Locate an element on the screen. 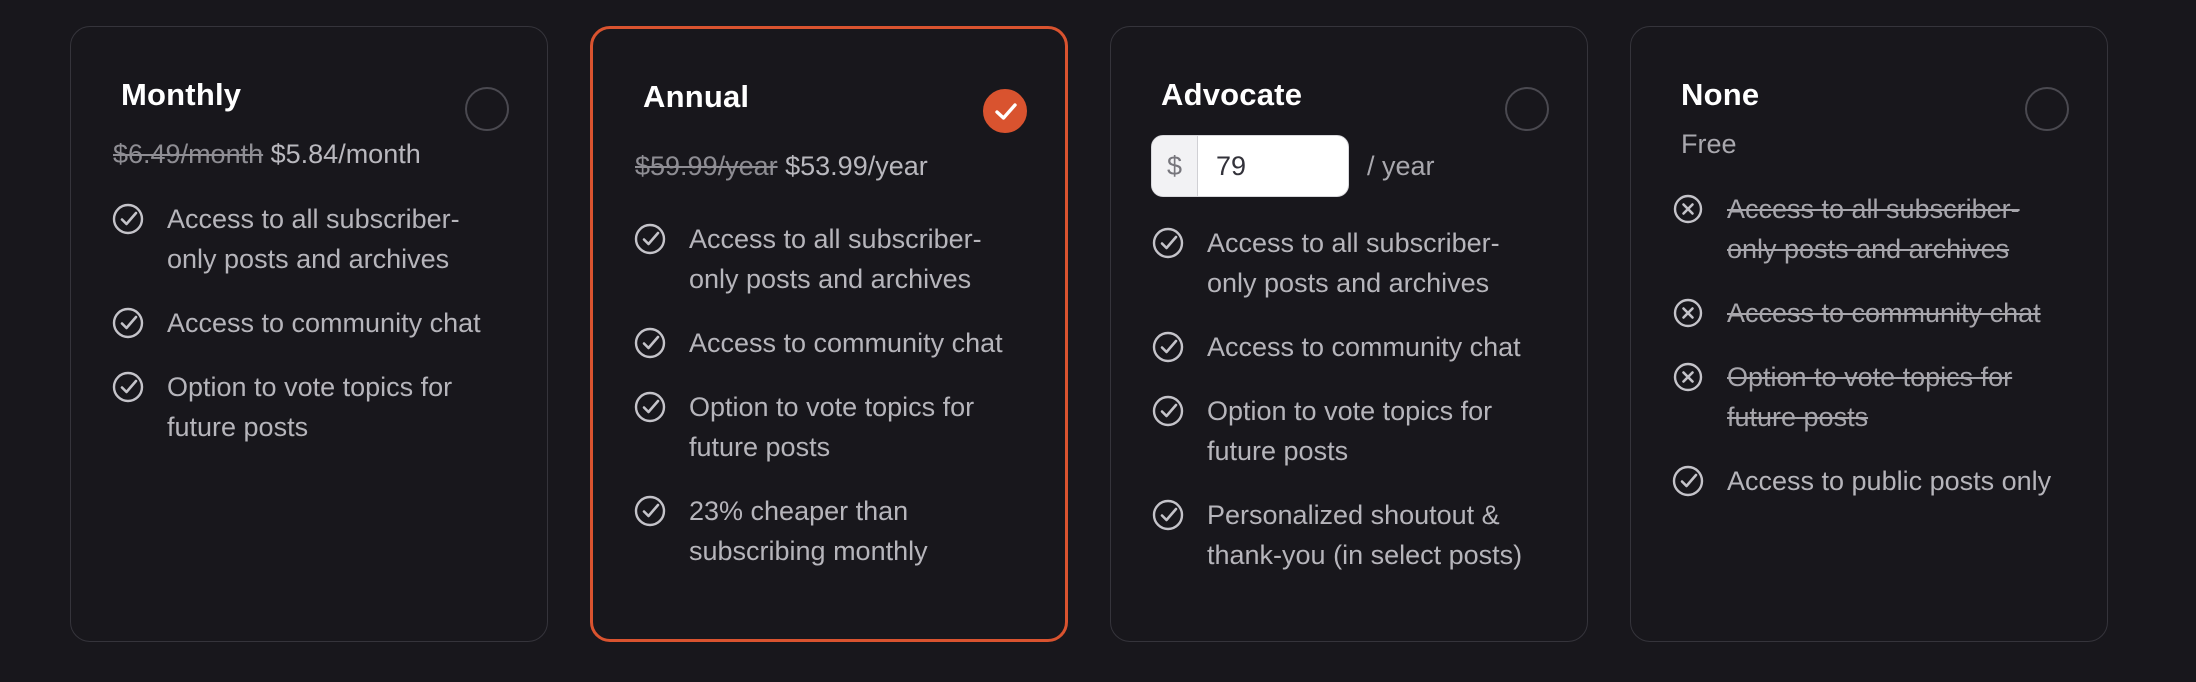  plan-price: $59.99/year $53.99/year is located at coordinates (781, 166).